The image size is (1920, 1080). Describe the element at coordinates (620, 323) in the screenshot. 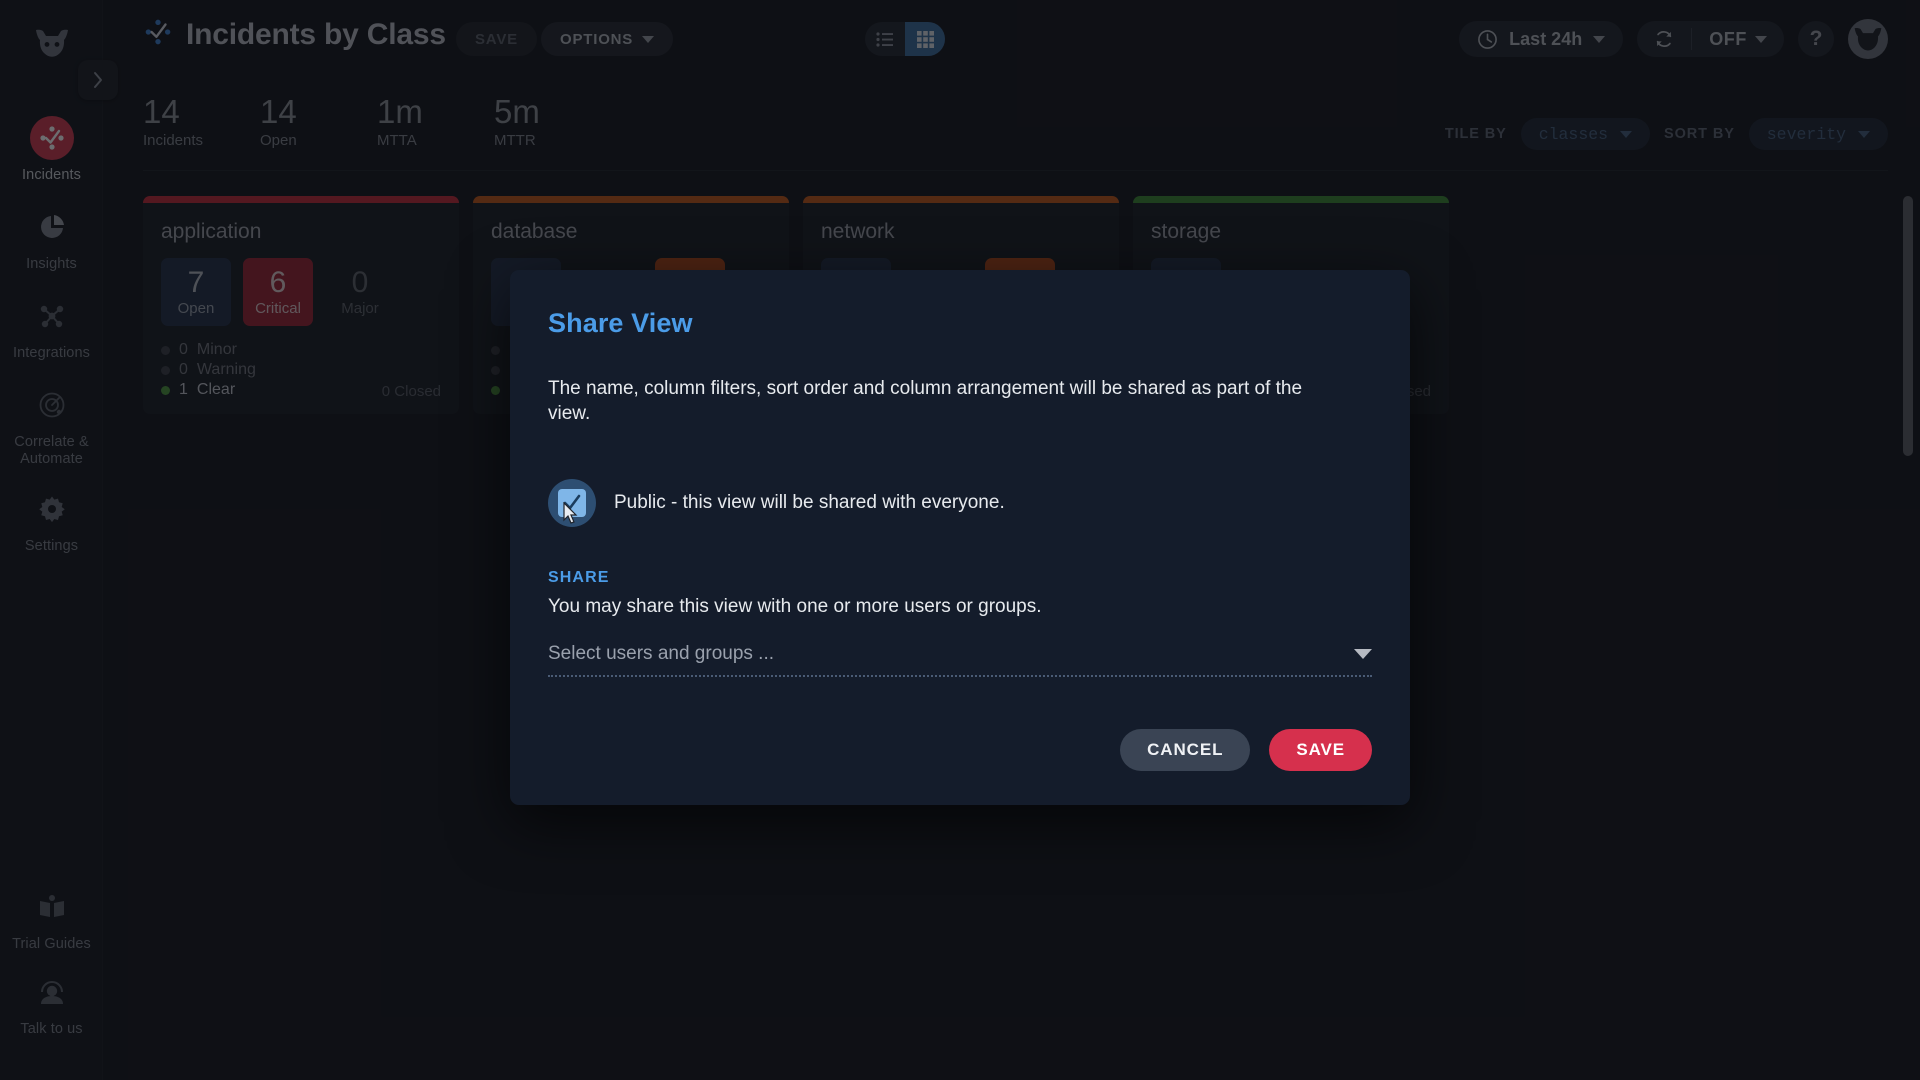

I see `dialog-title: Share View` at that location.